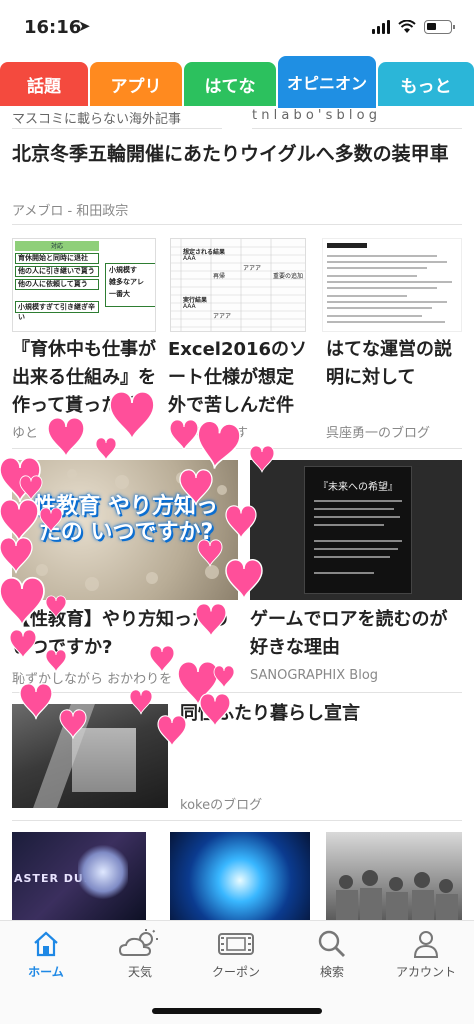 The height and width of the screenshot is (1024, 474). I want to click on tab-hatena: はてな, so click(230, 84).